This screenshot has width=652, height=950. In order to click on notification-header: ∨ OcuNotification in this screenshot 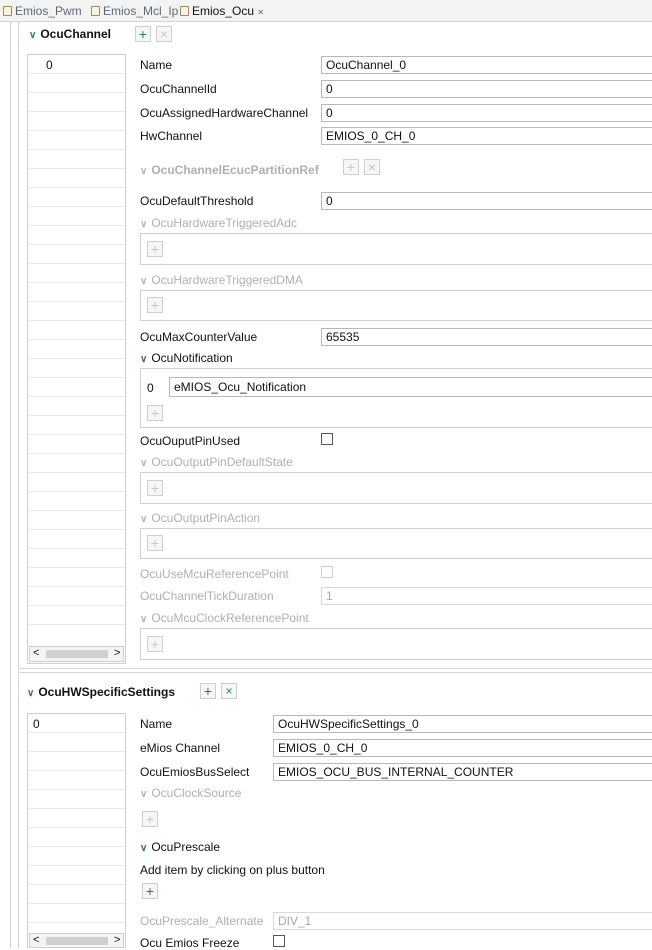, I will do `click(186, 358)`.